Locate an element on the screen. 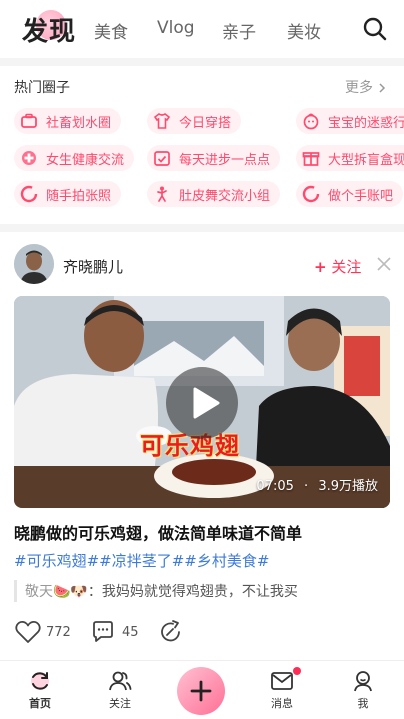 This screenshot has height=719, width=404. mail-icon is located at coordinates (282, 681).